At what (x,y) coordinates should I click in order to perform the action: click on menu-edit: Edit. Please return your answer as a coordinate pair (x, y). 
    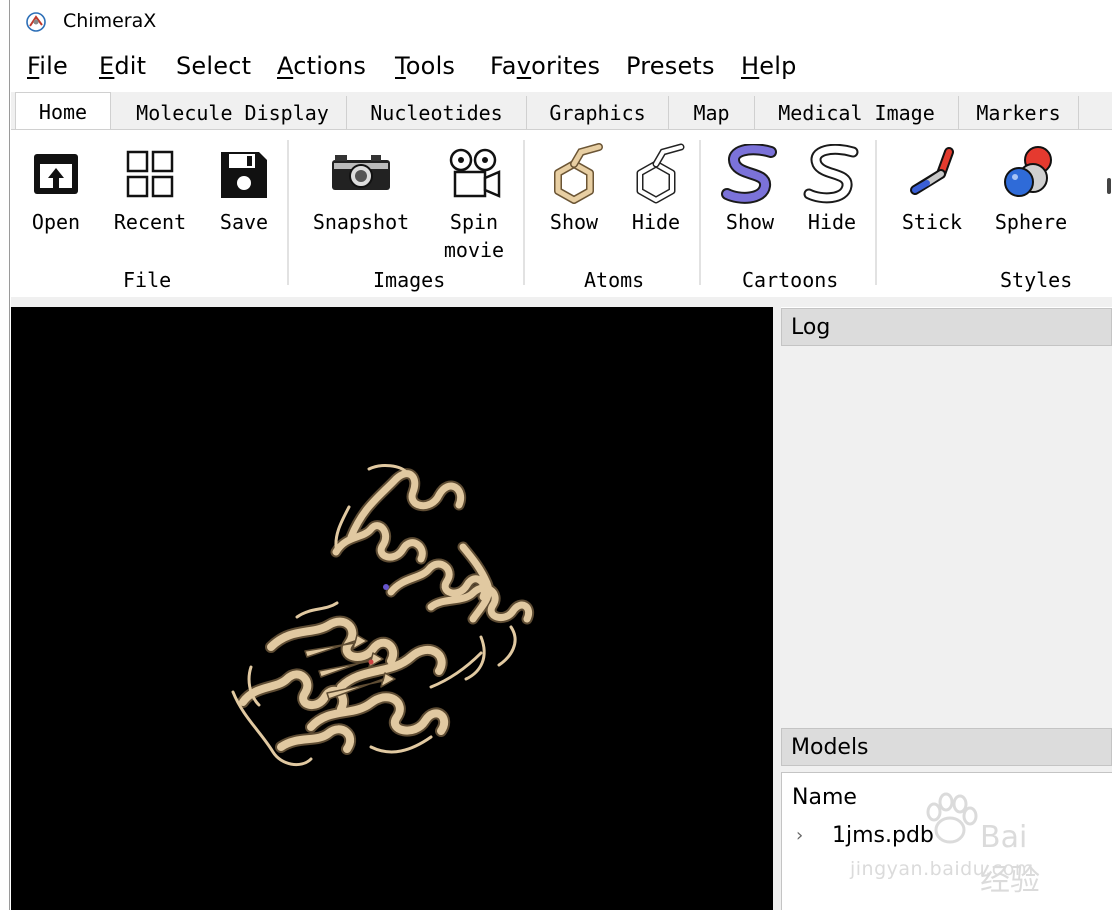
    Looking at the image, I should click on (122, 66).